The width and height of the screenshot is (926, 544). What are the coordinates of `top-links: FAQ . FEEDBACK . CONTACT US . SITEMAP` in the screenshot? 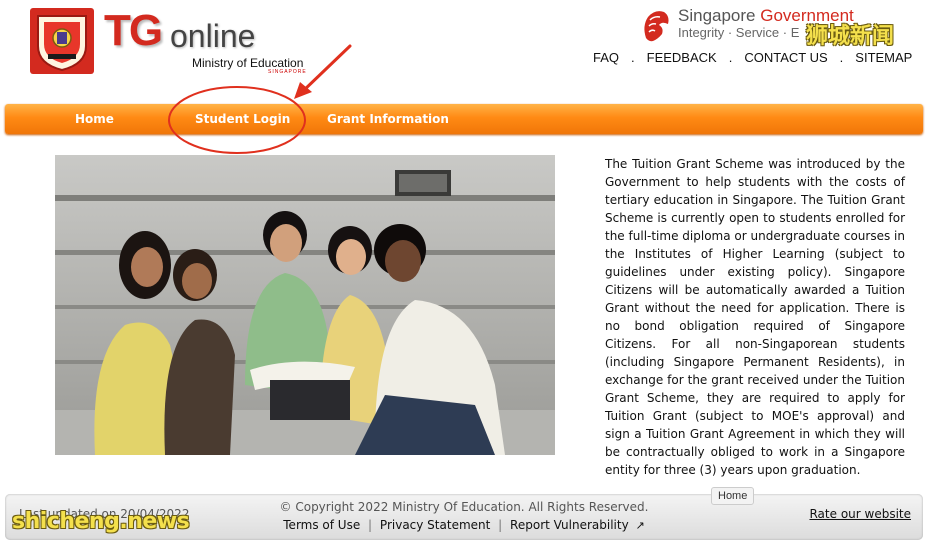 It's located at (752, 57).